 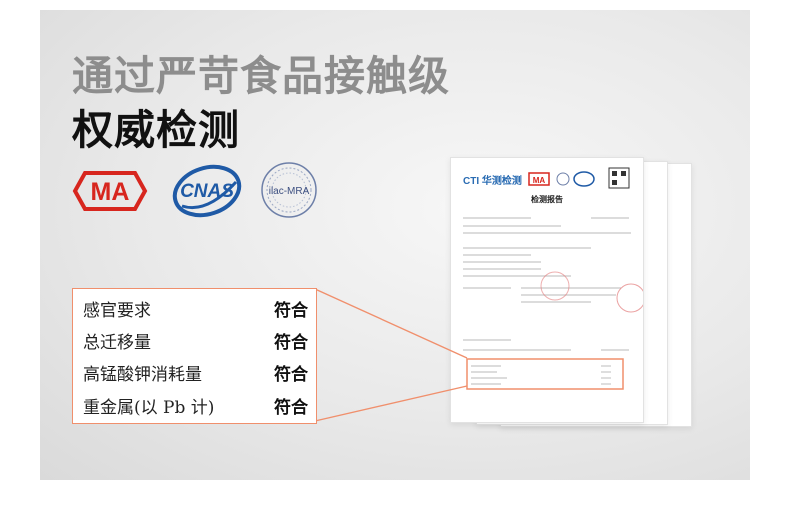 What do you see at coordinates (547, 199) in the screenshot?
I see `report-title: 检测报告` at bounding box center [547, 199].